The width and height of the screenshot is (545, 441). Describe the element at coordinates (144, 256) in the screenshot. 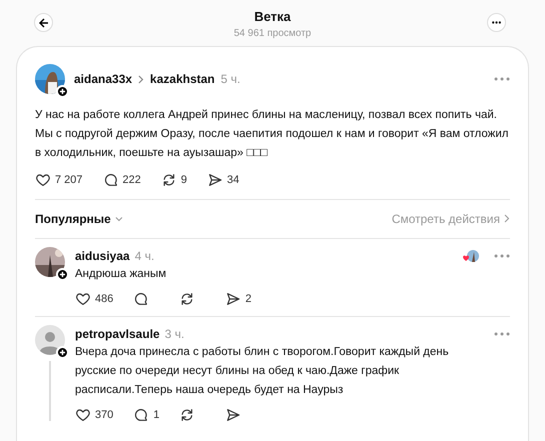

I see `reply-time: 4 ч.` at that location.